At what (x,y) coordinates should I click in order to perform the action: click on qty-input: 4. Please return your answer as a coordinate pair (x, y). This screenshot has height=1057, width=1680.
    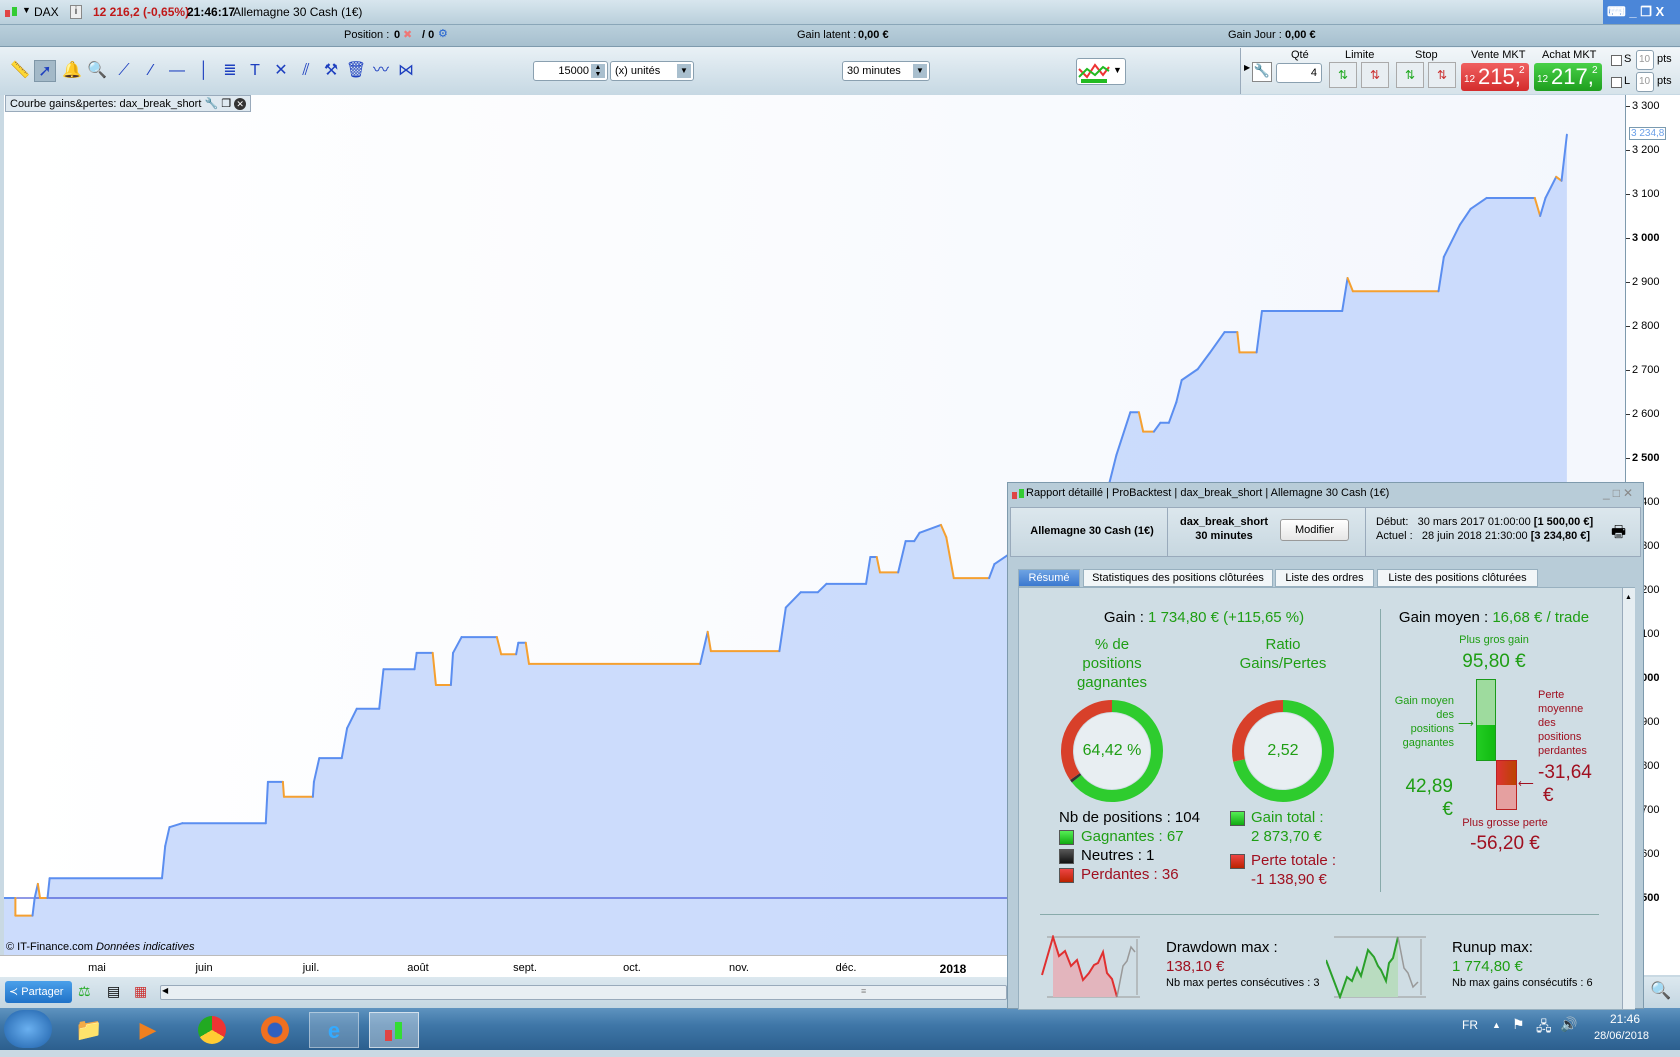
    Looking at the image, I should click on (1299, 73).